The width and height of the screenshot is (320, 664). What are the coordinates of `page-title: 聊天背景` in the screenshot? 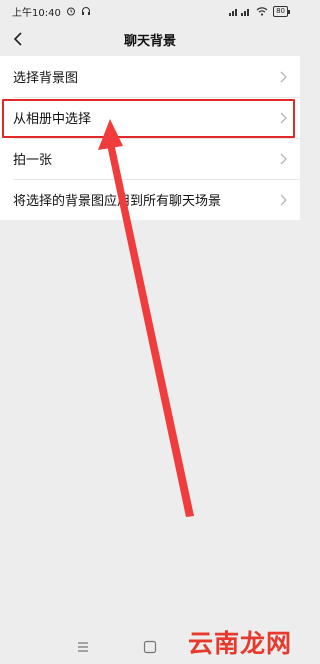 It's located at (149, 41).